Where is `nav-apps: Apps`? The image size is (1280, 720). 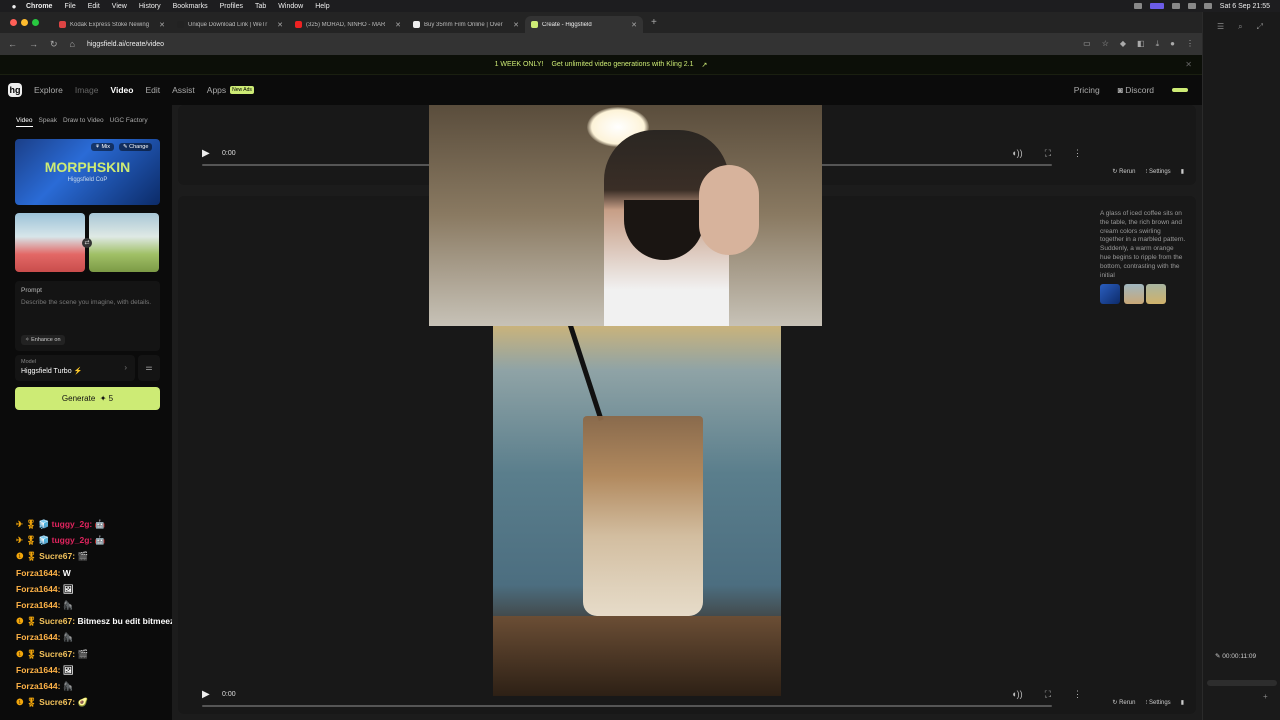
nav-apps: Apps is located at coordinates (216, 90).